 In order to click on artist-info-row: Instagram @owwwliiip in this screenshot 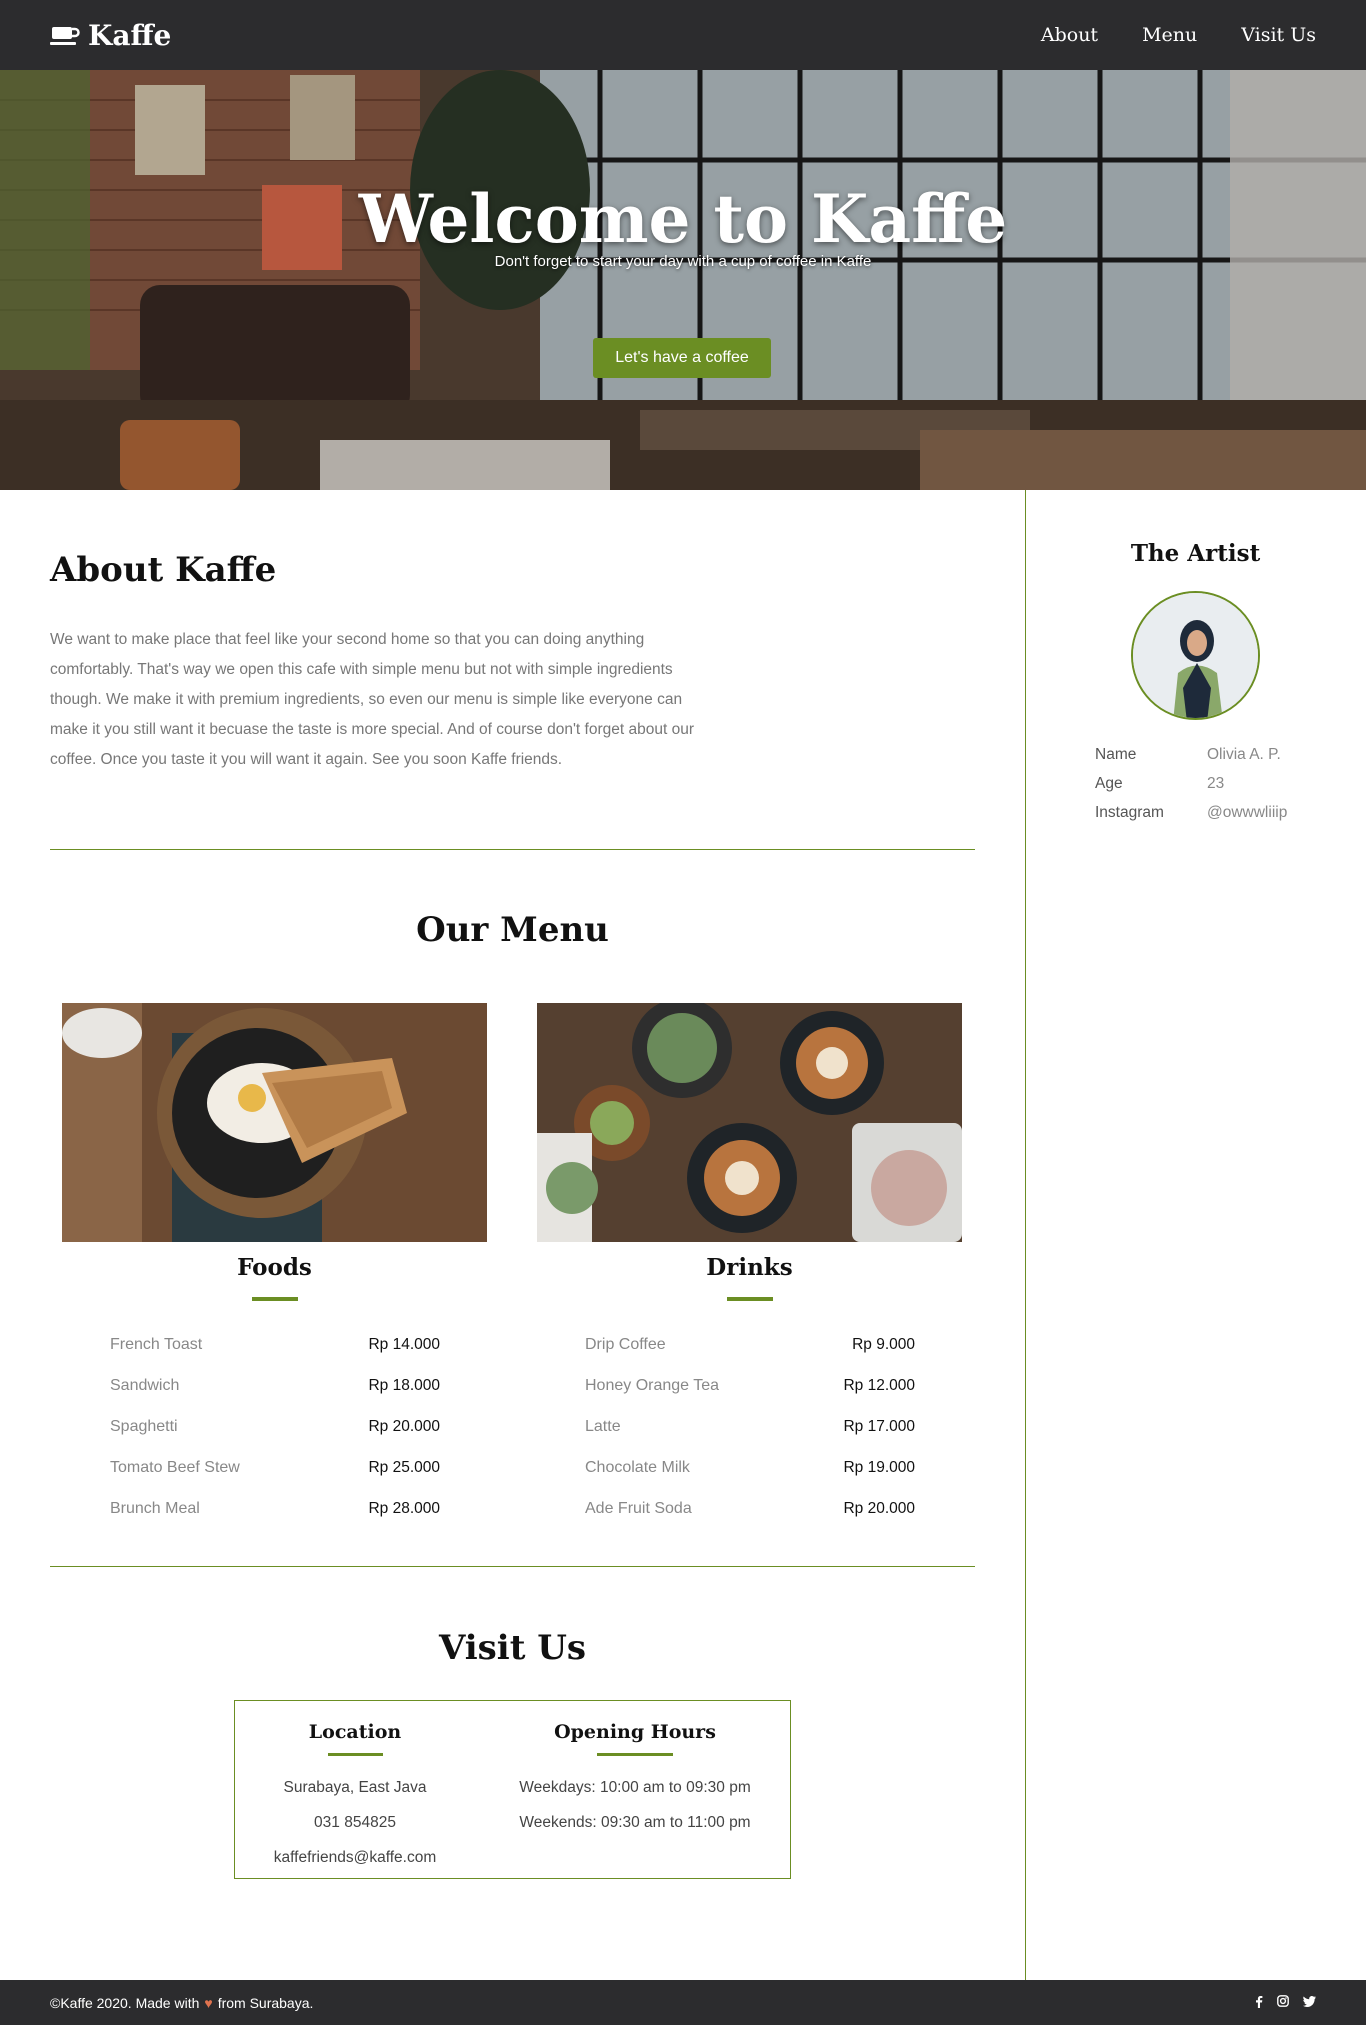, I will do `click(1191, 816)`.